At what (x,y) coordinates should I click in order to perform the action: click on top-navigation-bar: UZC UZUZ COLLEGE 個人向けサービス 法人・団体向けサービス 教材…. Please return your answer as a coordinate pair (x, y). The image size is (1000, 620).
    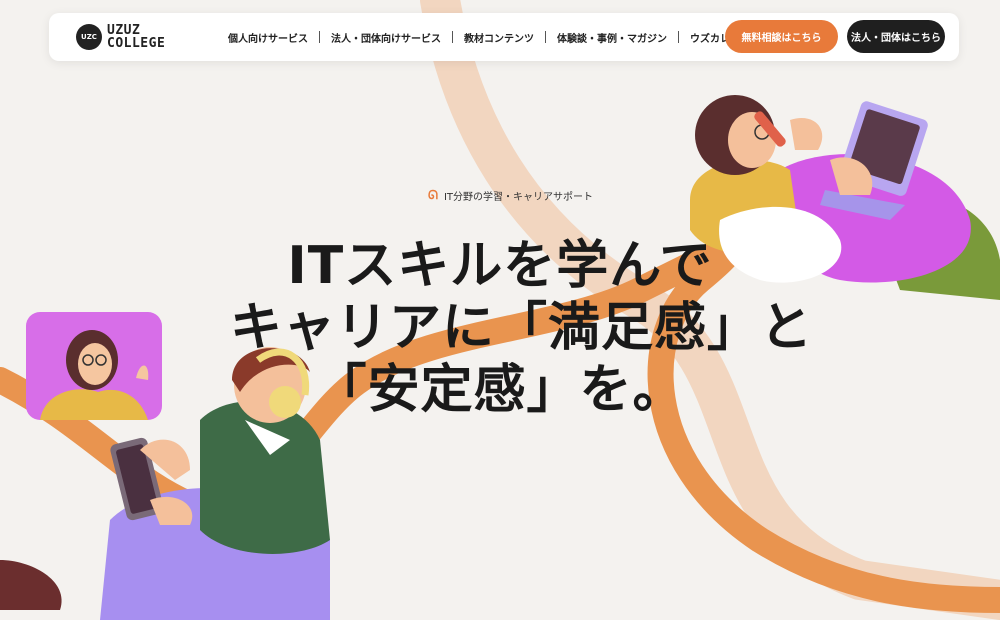
    Looking at the image, I should click on (504, 37).